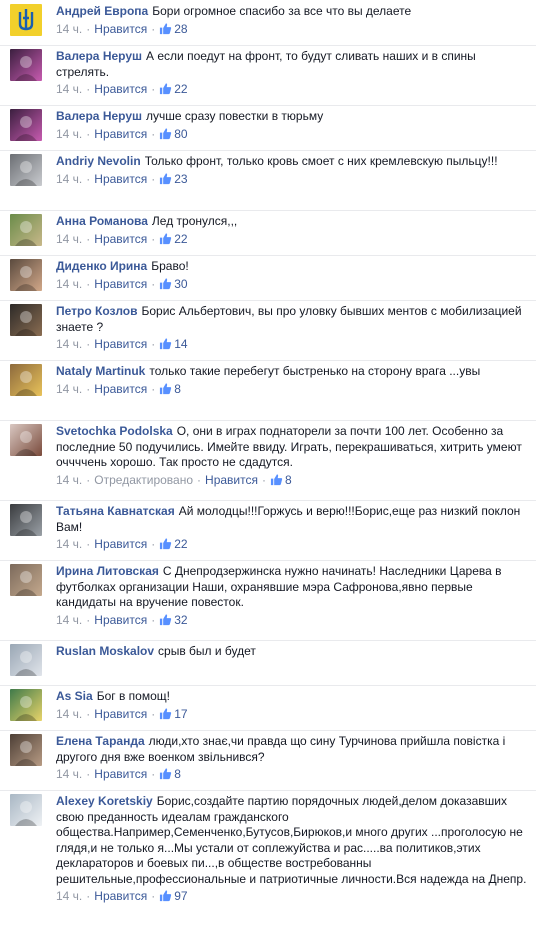 This screenshot has width=536, height=926. I want to click on comment-message: срыв был и будет, so click(207, 651).